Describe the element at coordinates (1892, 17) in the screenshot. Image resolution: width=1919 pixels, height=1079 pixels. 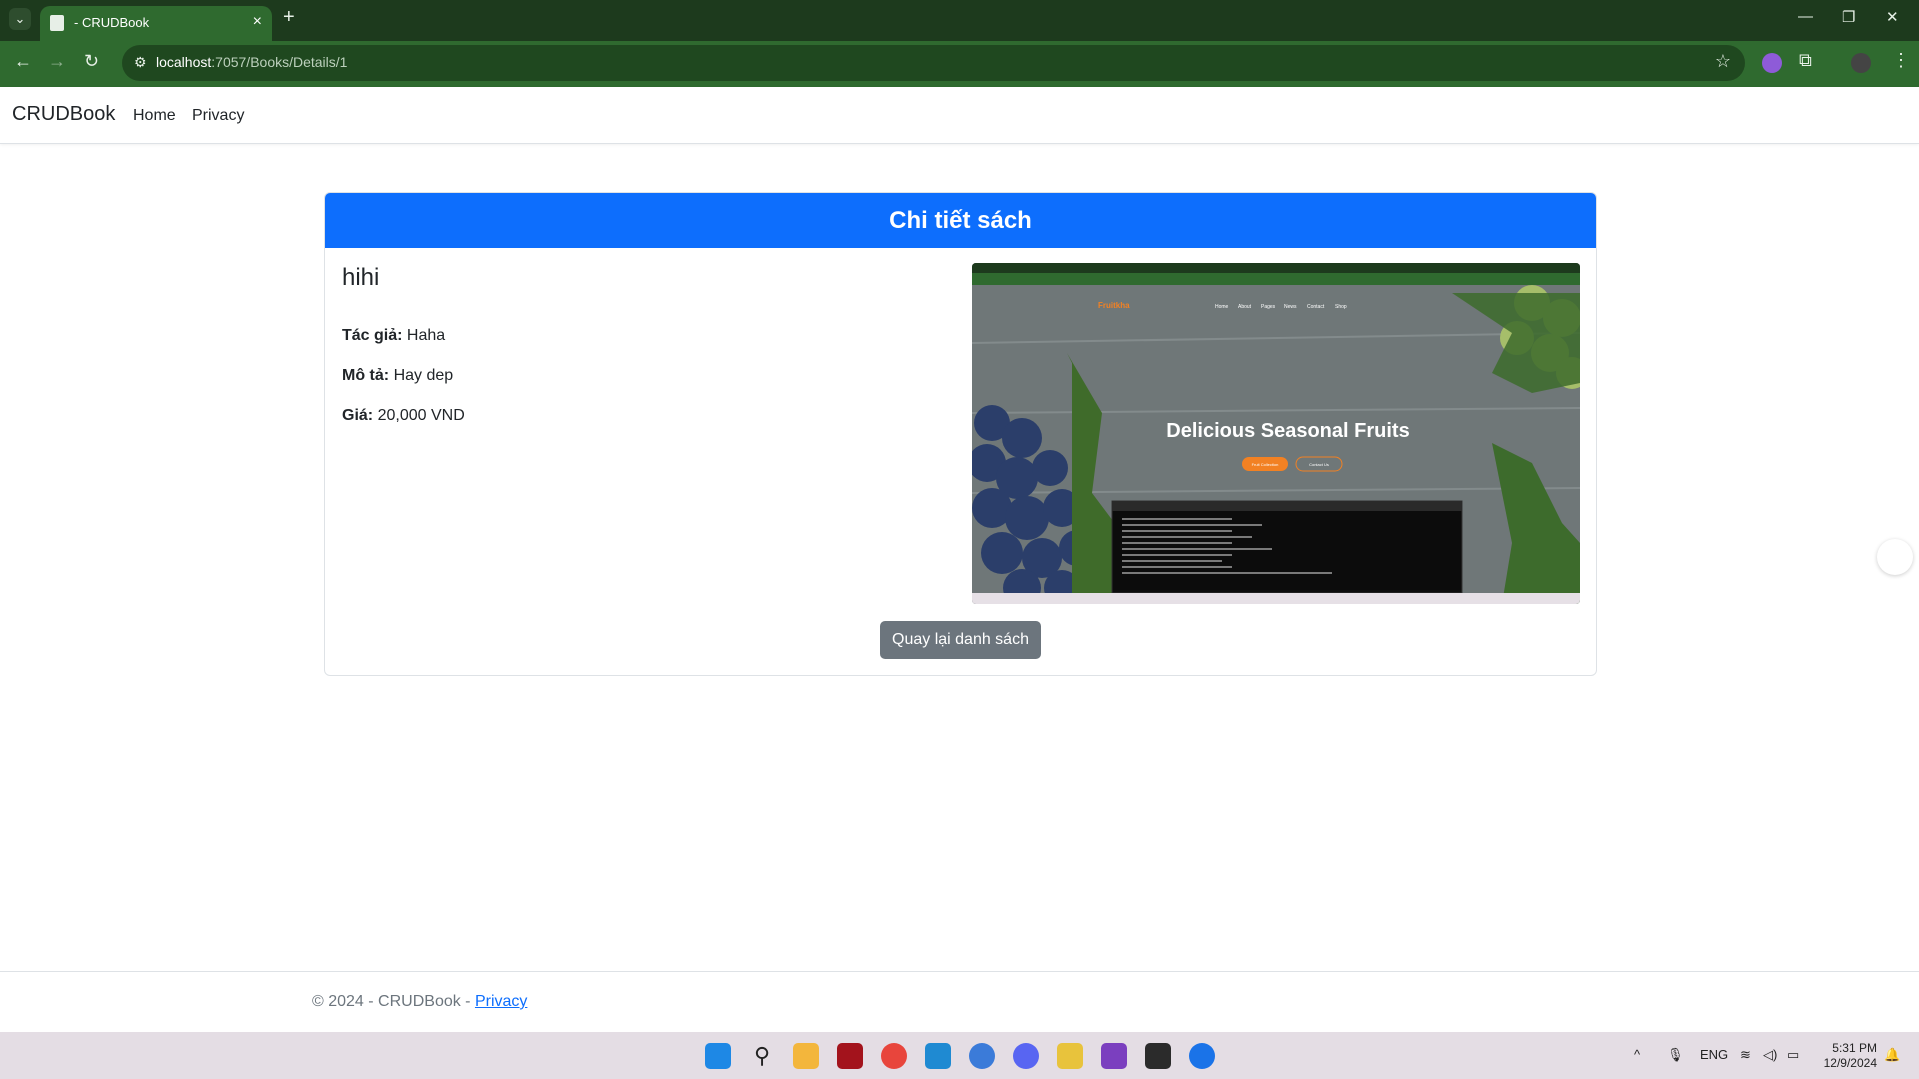
I see `window-close-icon: ✕` at that location.